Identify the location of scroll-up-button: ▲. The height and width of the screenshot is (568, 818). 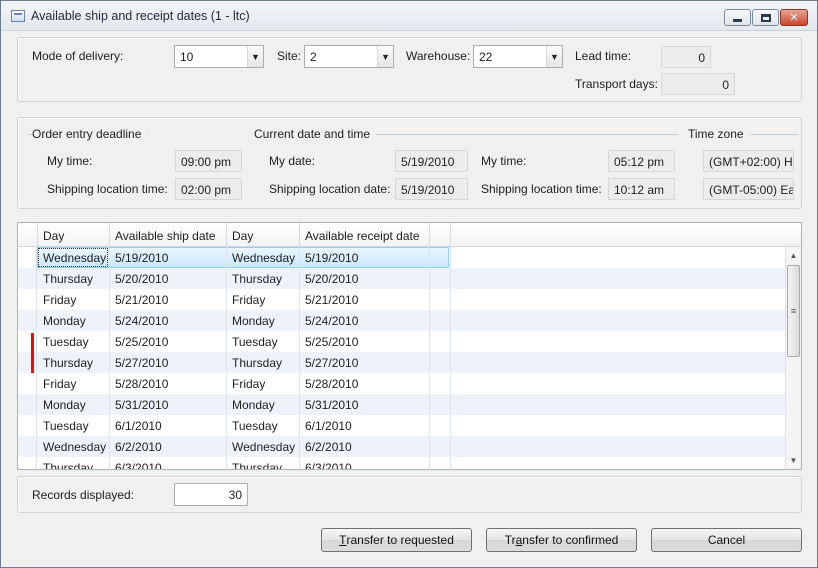
(793, 255).